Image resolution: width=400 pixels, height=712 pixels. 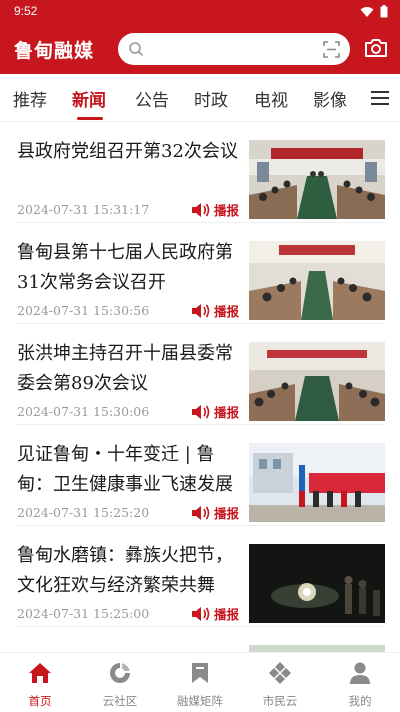 What do you see at coordinates (30, 98) in the screenshot?
I see `tab-recommend: 推荐` at bounding box center [30, 98].